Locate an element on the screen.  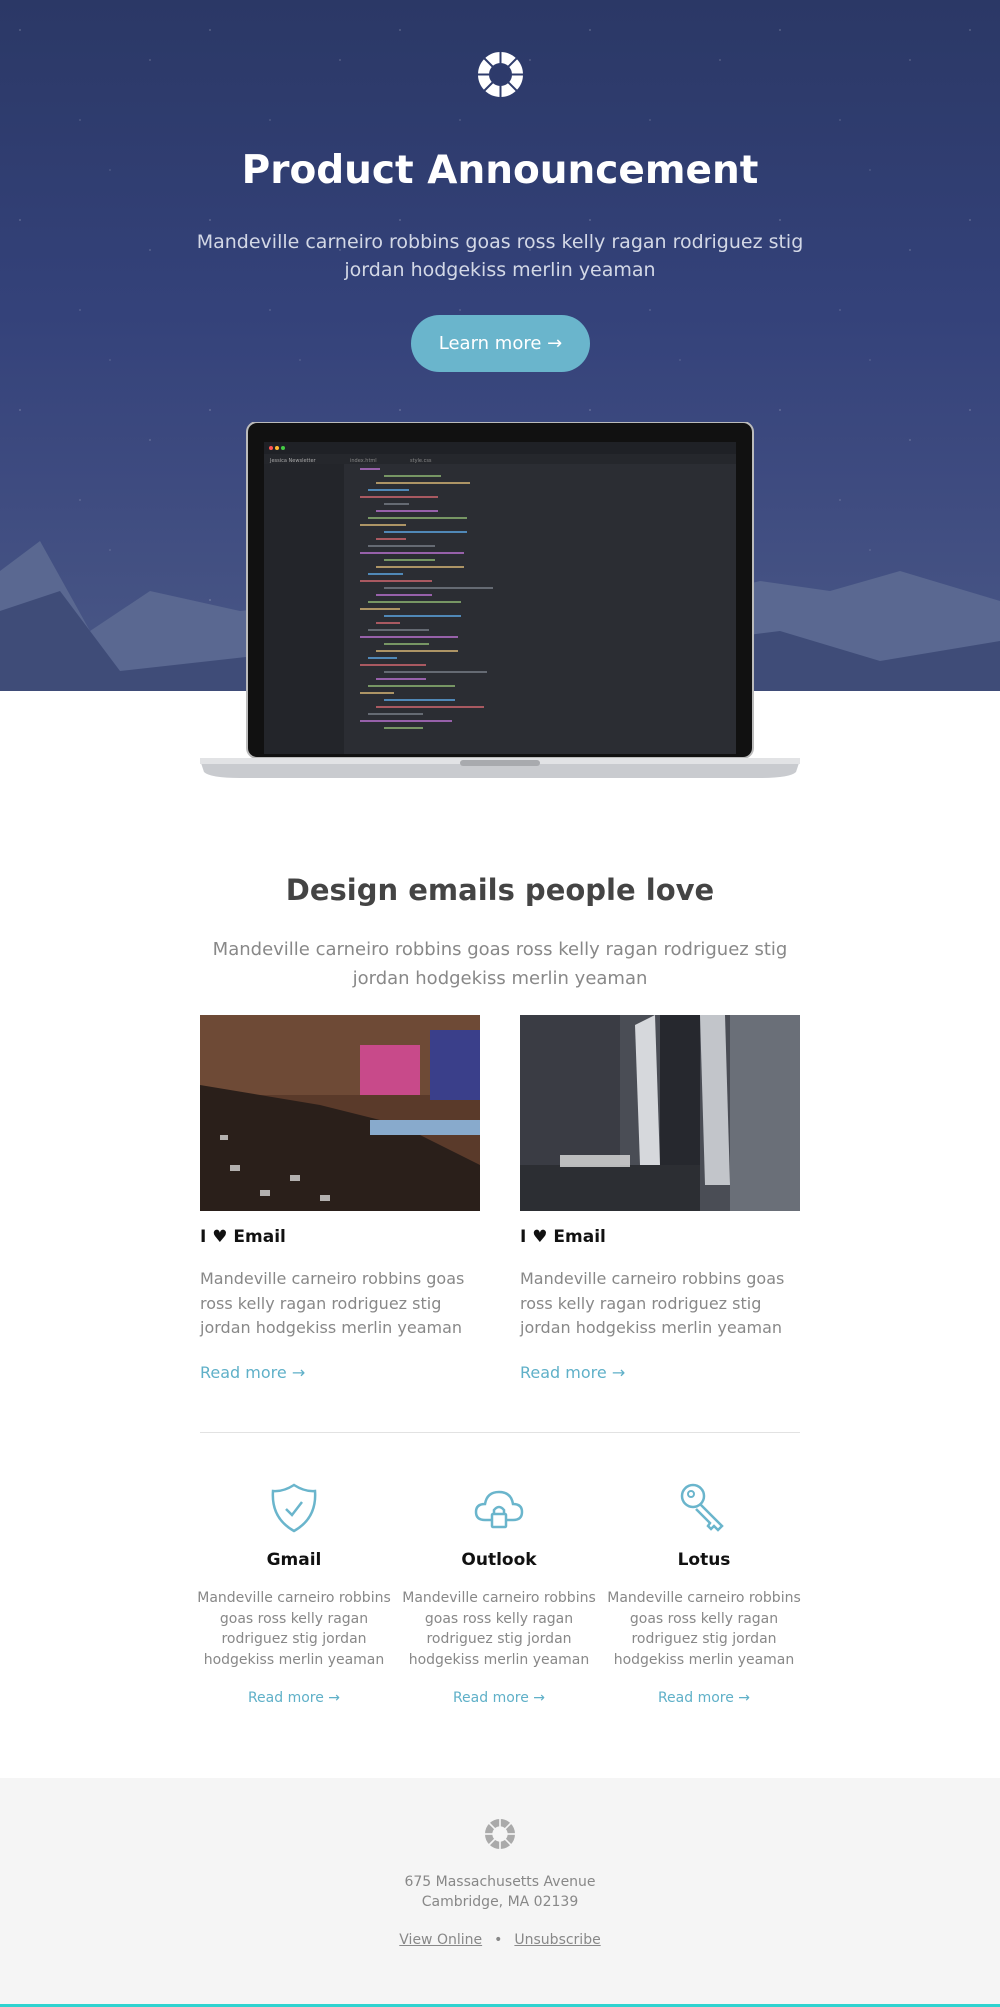
key-icon is located at coordinates (702, 1507).